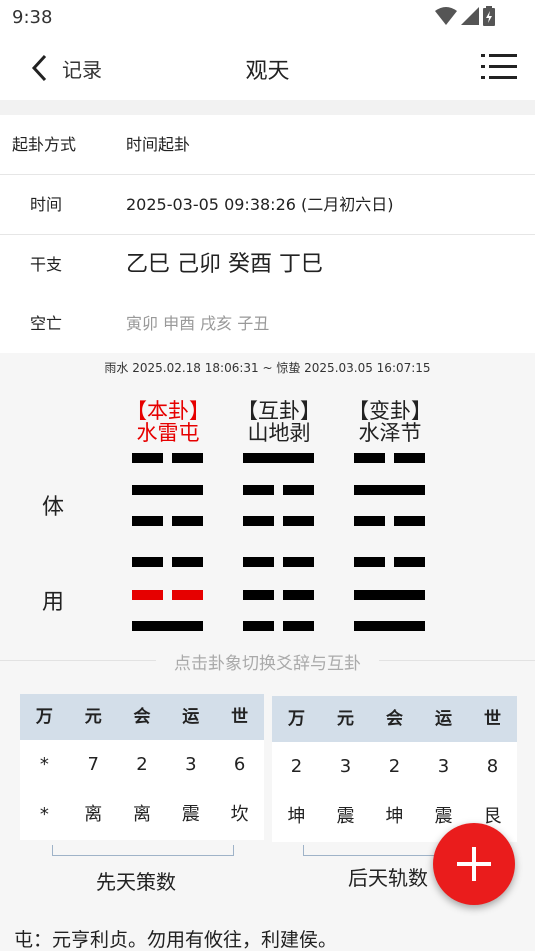 This screenshot has width=535, height=952. I want to click on houtian-number-row: 2 3 2 3 8, so click(394, 767).